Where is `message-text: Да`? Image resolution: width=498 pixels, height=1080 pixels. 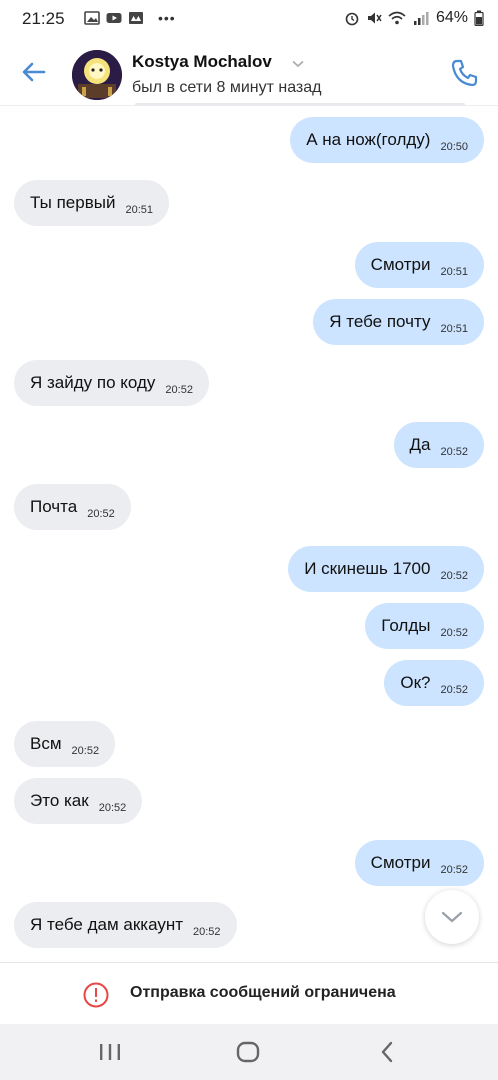 message-text: Да is located at coordinates (420, 444).